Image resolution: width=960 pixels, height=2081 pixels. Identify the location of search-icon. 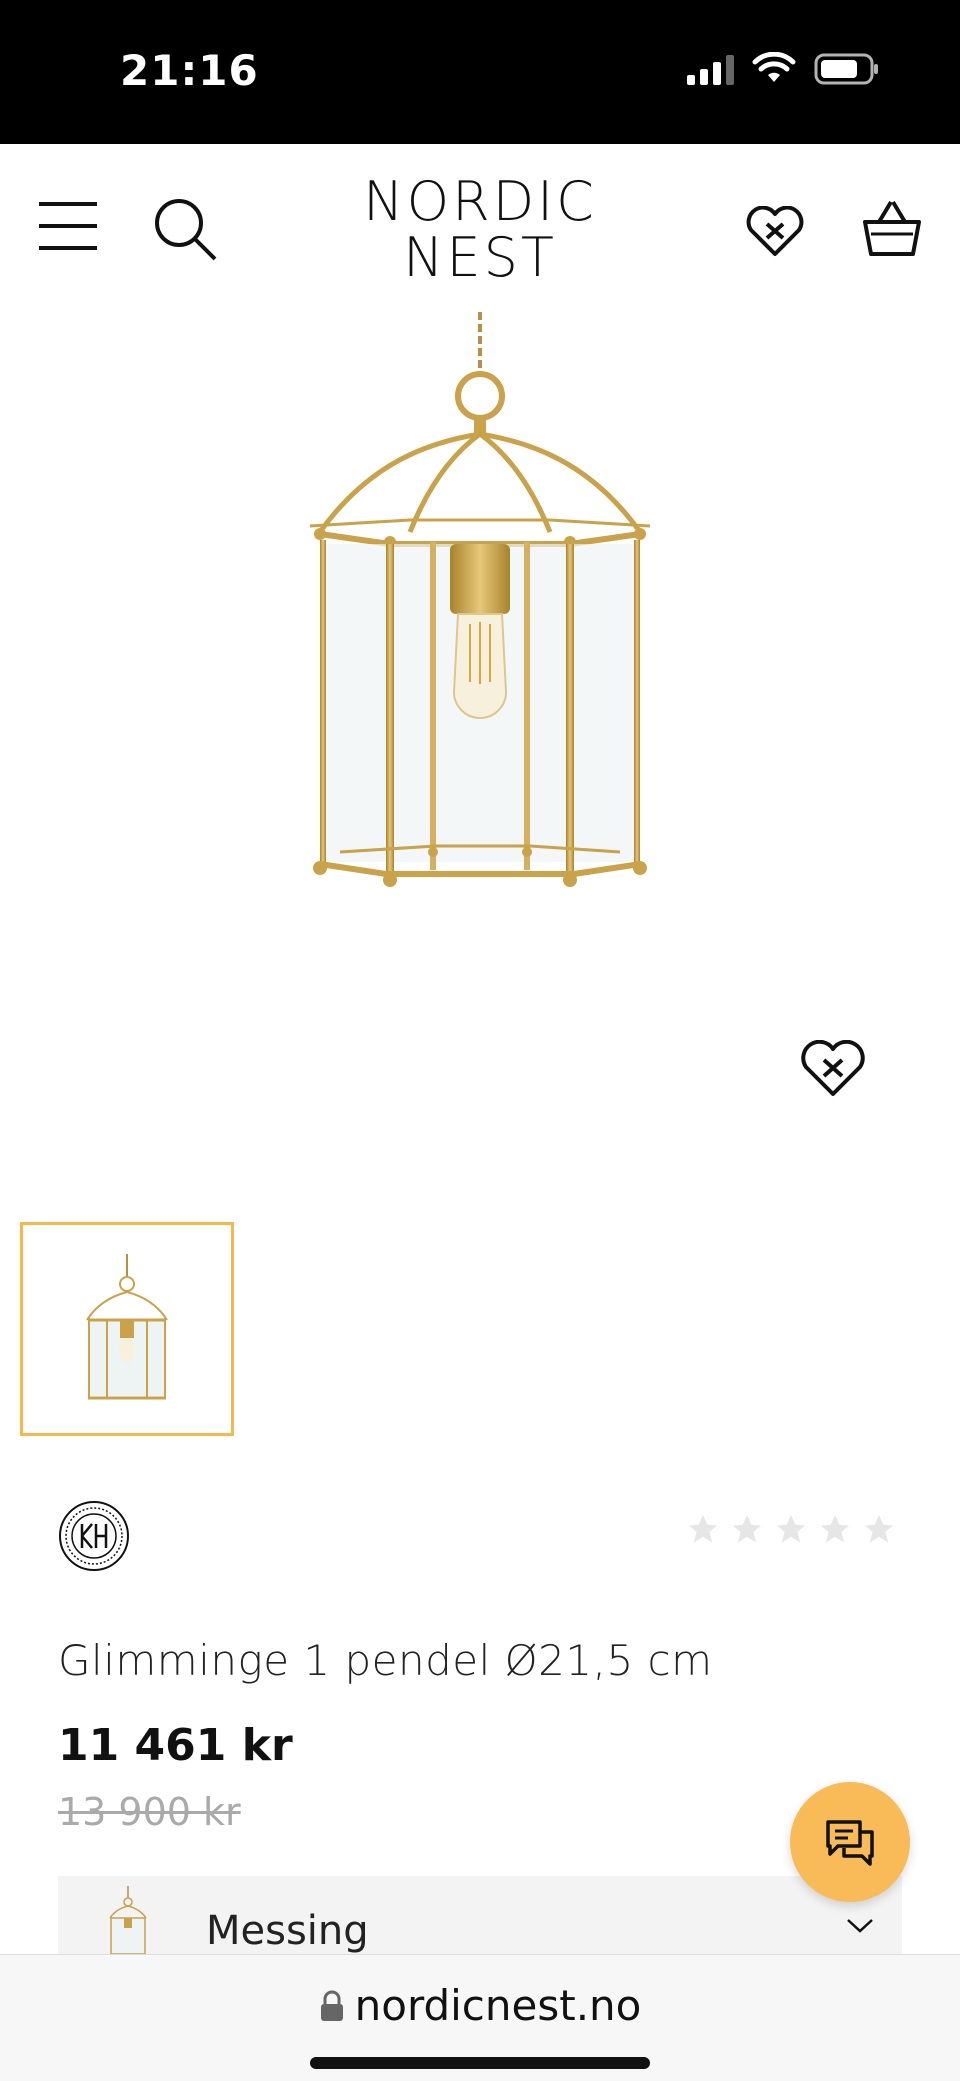
(186, 230).